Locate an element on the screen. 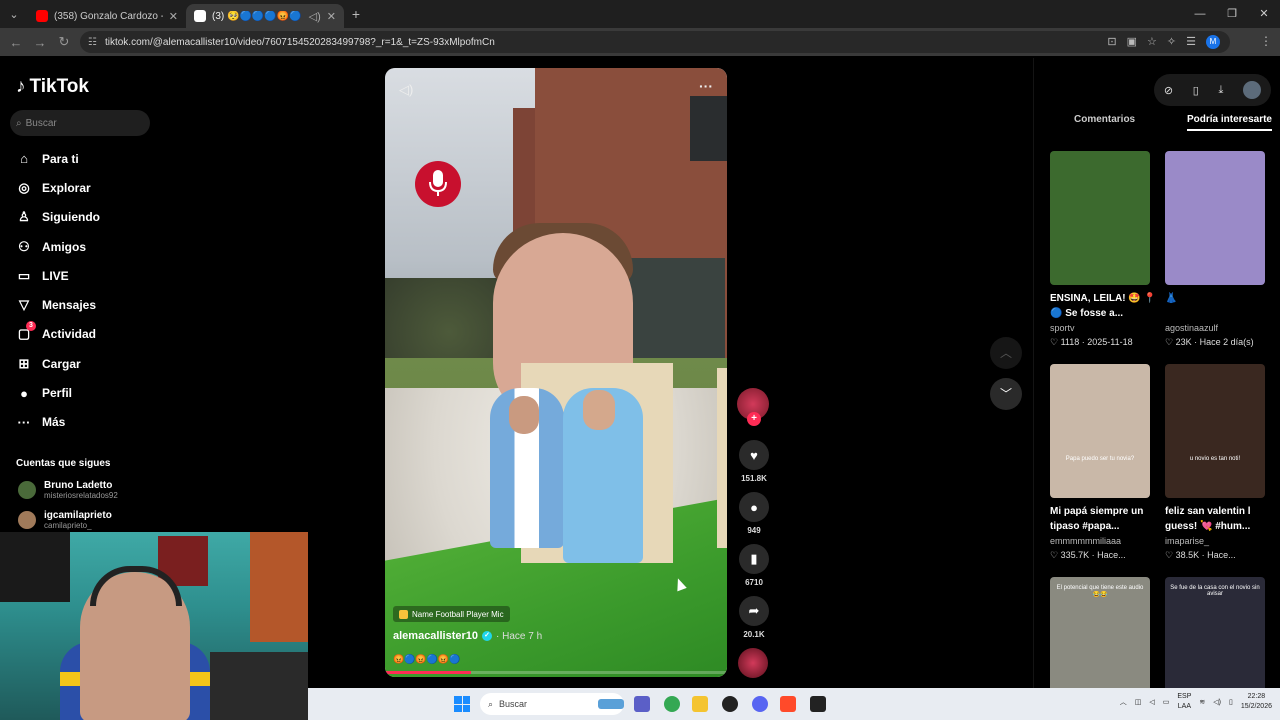 The width and height of the screenshot is (1280, 720). card-author: imaparise_ is located at coordinates (1221, 541).